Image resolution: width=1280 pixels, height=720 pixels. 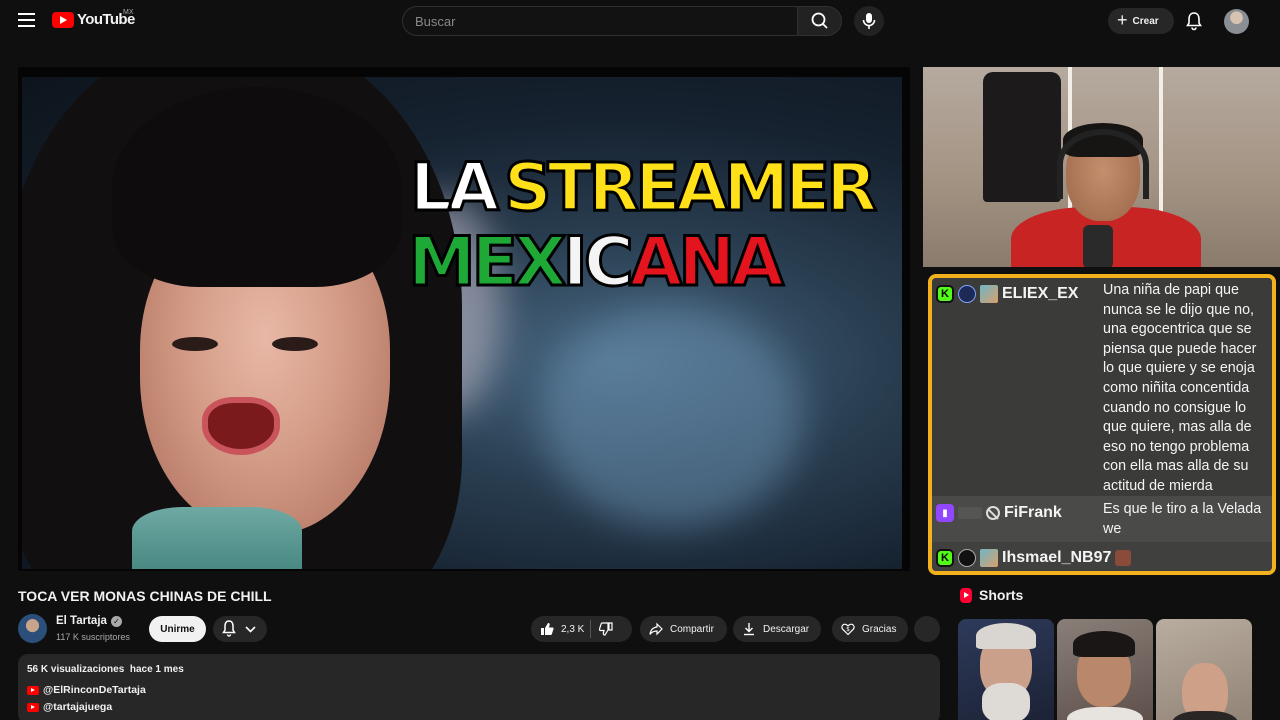 What do you see at coordinates (591, 629) in the screenshot?
I see `like-divider` at bounding box center [591, 629].